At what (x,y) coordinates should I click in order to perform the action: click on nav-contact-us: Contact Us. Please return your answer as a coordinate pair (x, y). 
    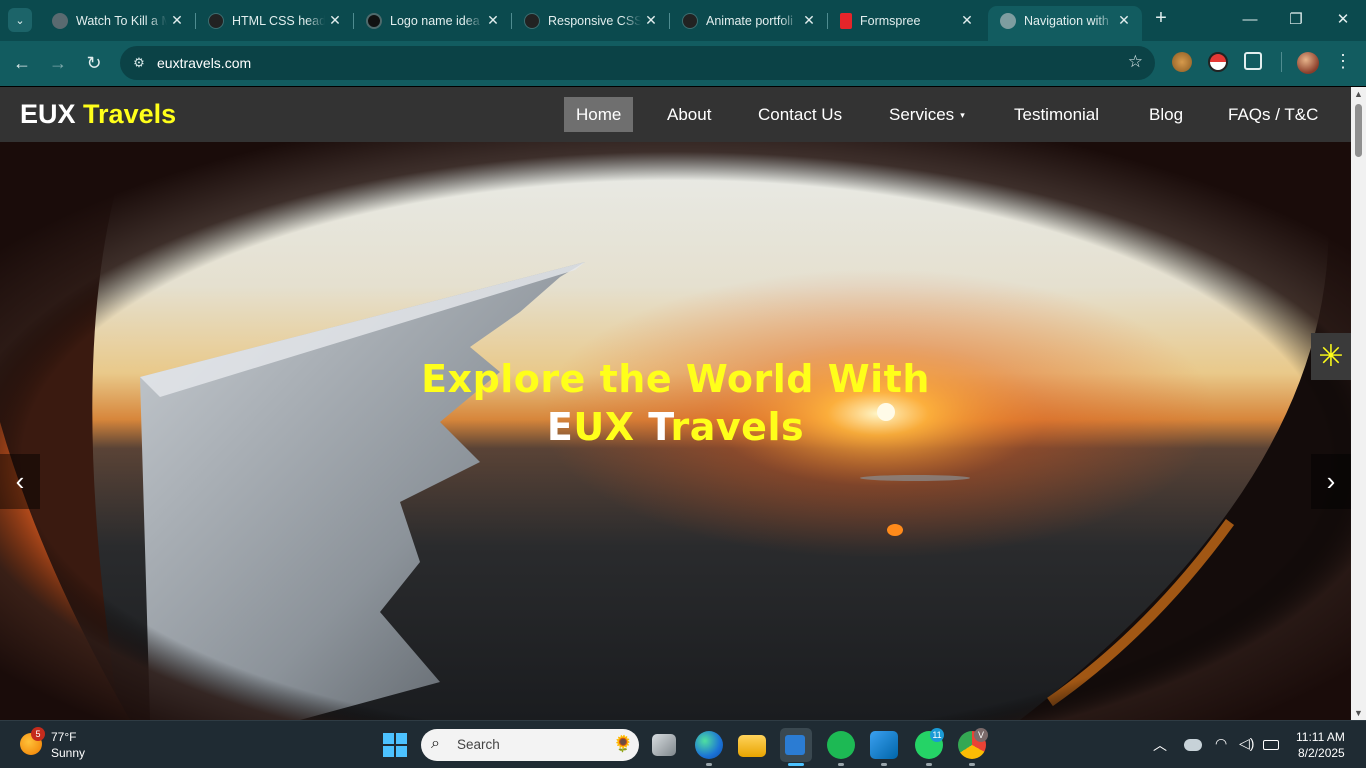
    Looking at the image, I should click on (800, 114).